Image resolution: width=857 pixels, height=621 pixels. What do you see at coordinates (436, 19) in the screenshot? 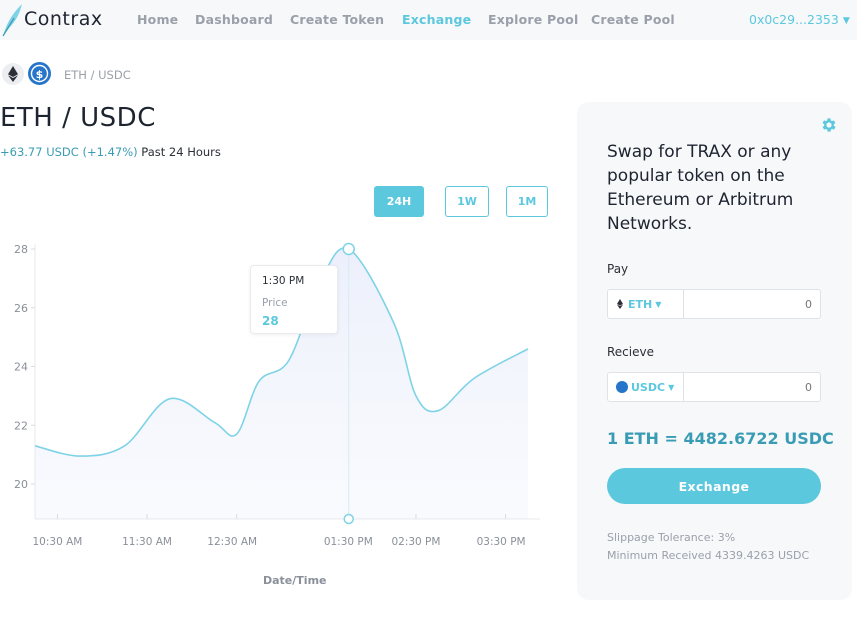
I see `nav-exchange: Exchange` at bounding box center [436, 19].